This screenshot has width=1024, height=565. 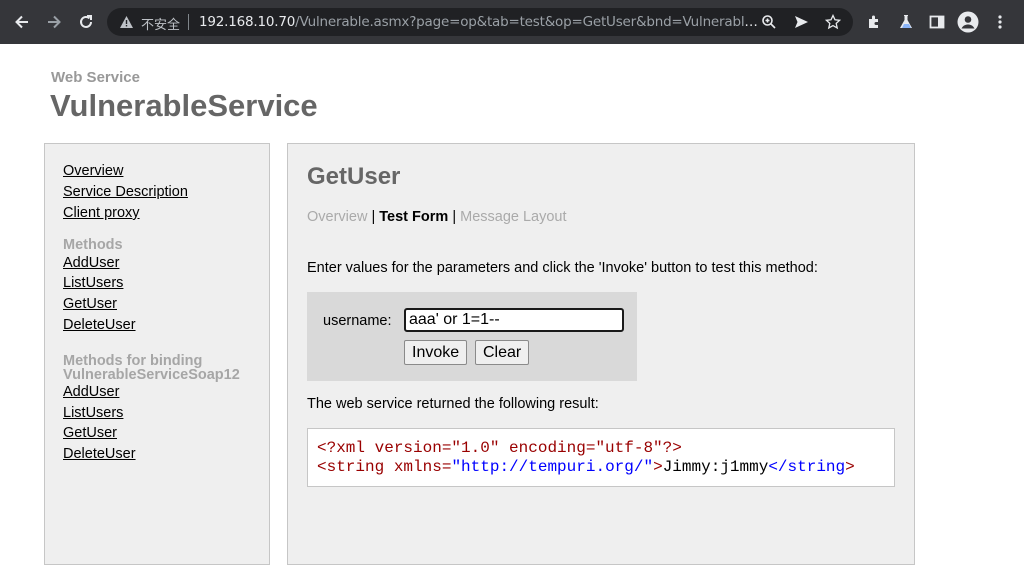 What do you see at coordinates (86, 22) in the screenshot?
I see `reload-icon` at bounding box center [86, 22].